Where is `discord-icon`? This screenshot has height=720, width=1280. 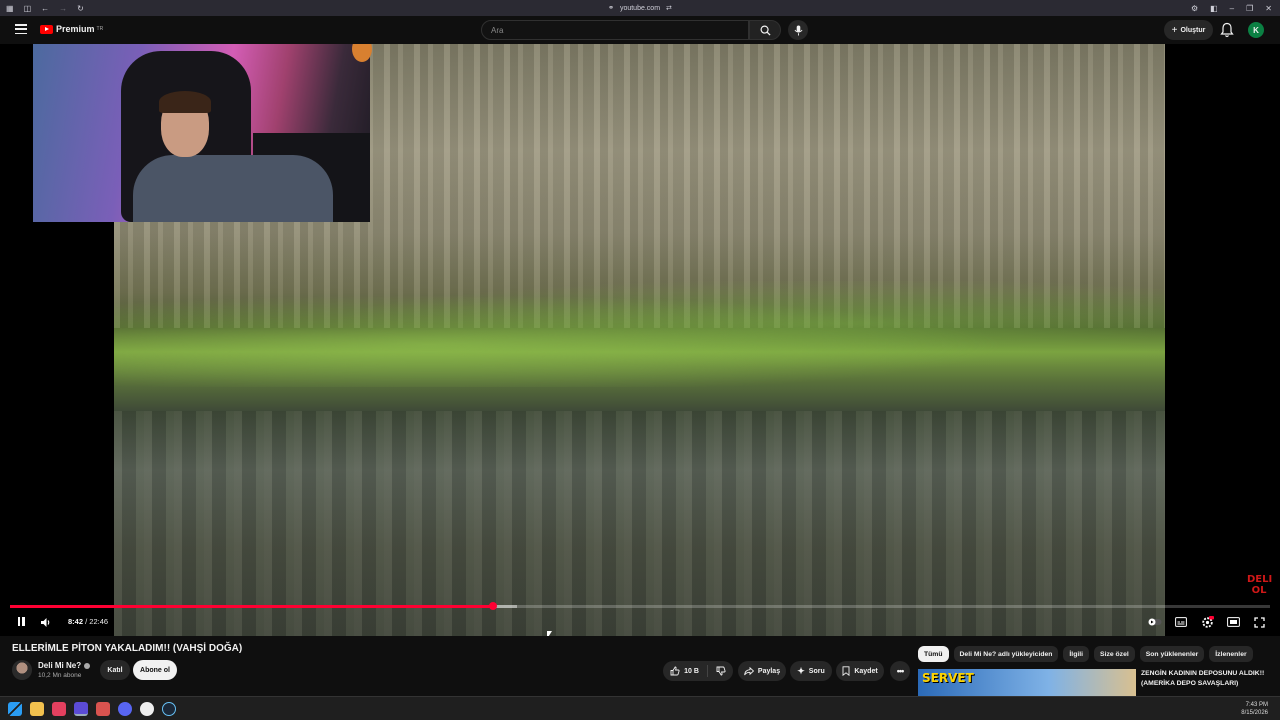
discord-icon is located at coordinates (125, 709).